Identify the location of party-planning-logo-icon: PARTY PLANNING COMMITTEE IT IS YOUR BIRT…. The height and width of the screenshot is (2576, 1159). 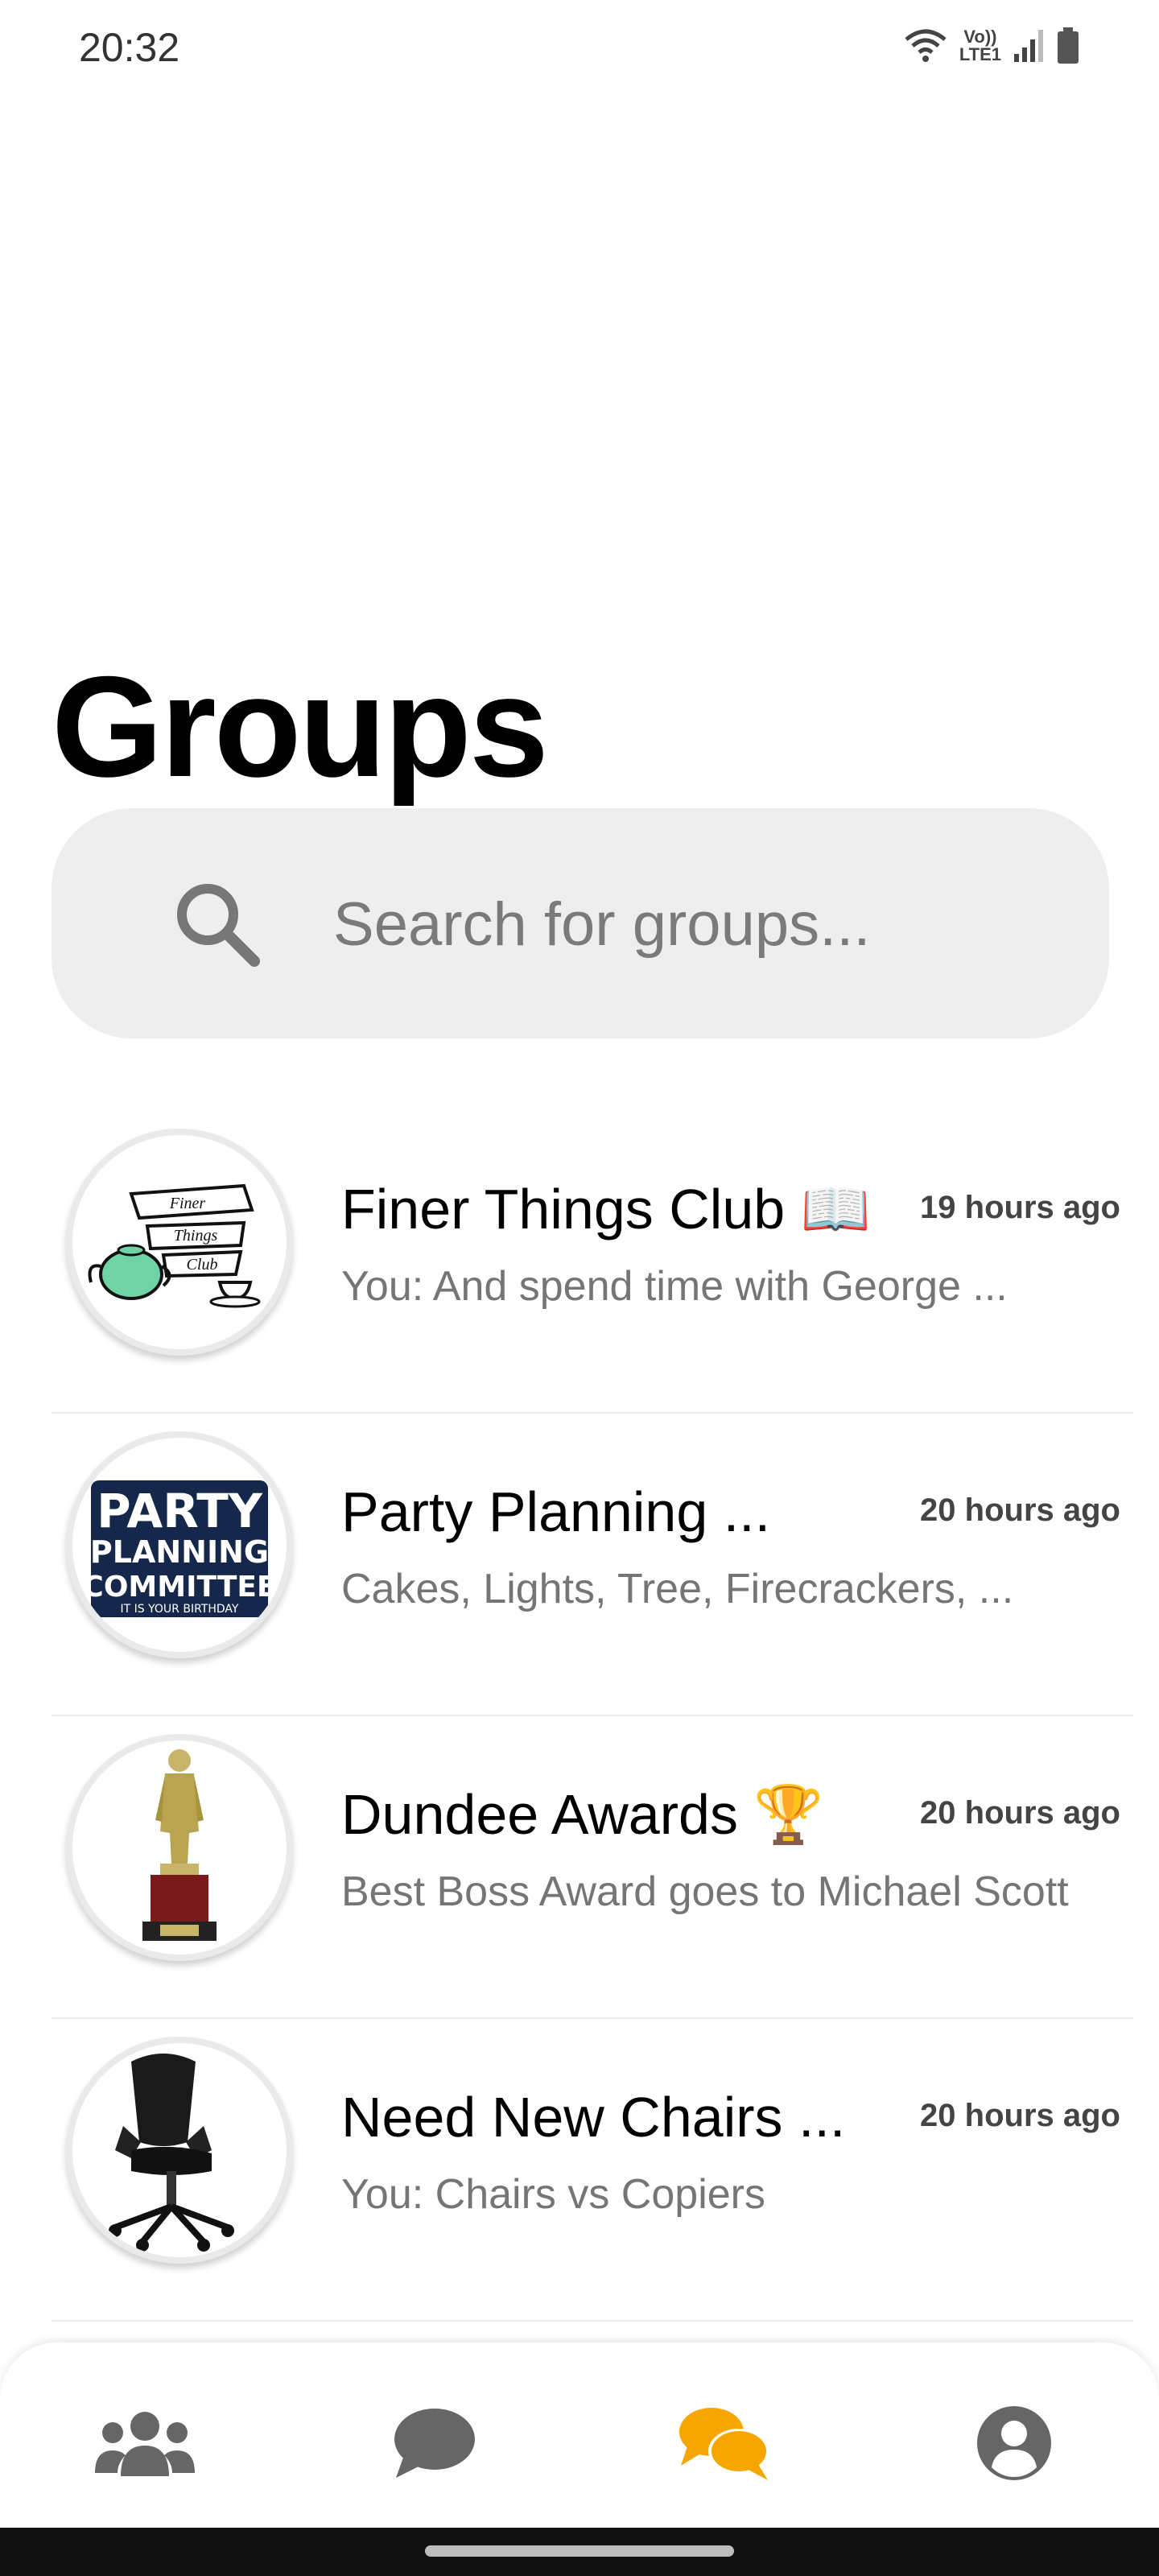
(179, 1548).